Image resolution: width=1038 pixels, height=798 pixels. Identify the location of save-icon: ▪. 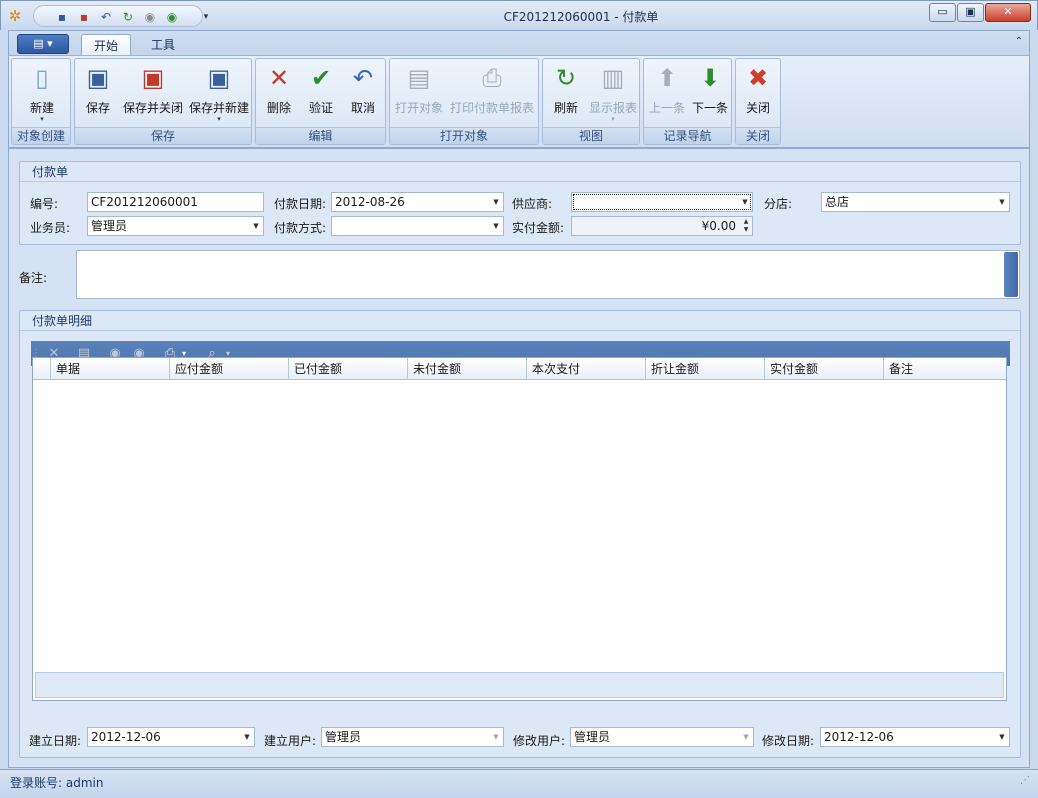
(62, 17).